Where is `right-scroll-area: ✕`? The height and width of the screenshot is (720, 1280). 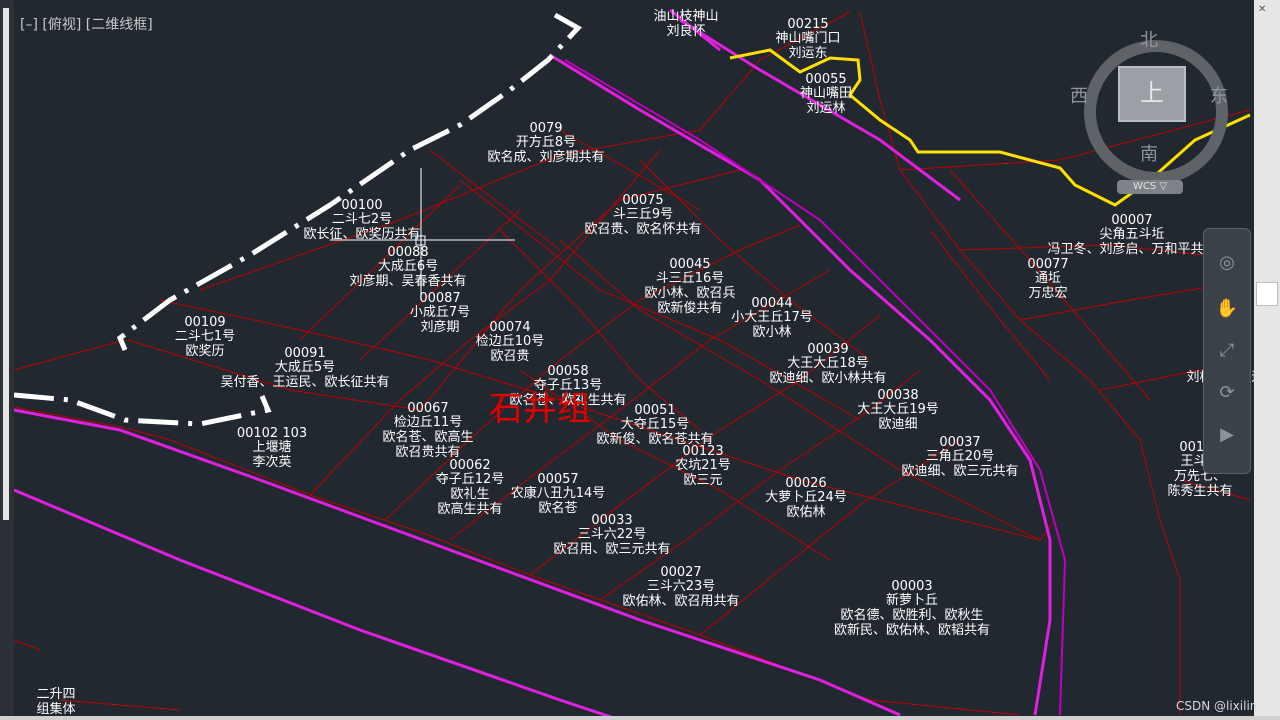 right-scroll-area: ✕ is located at coordinates (1267, 360).